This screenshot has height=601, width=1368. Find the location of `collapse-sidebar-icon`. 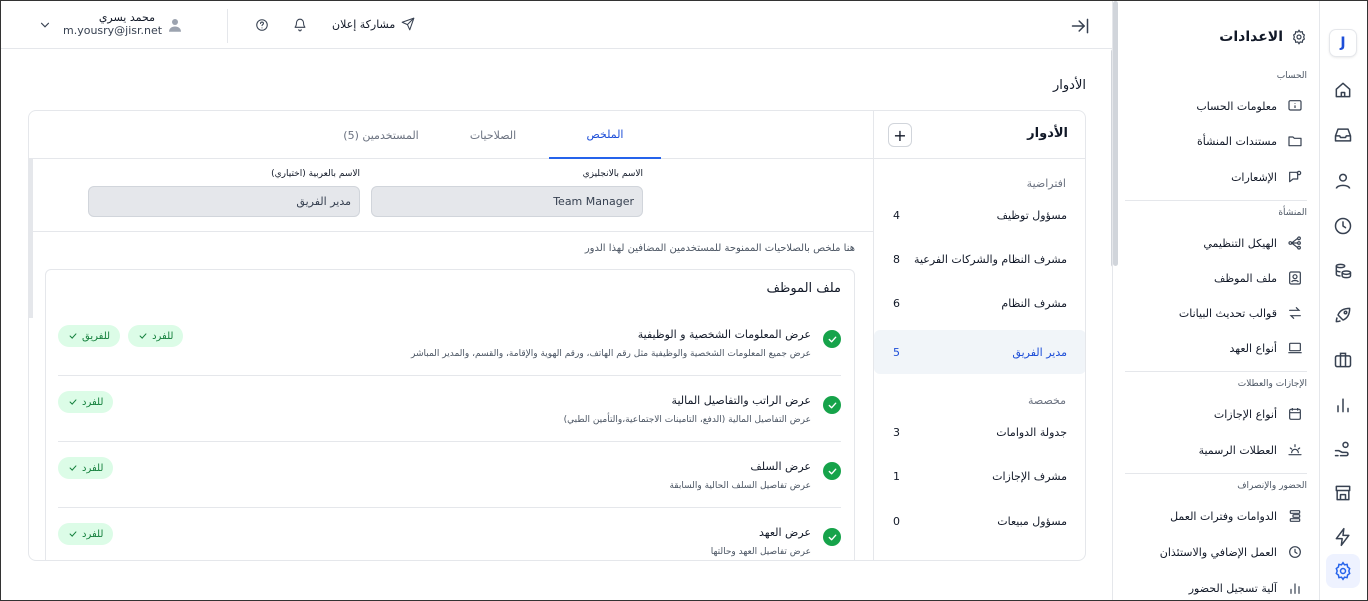

collapse-sidebar-icon is located at coordinates (1080, 26).